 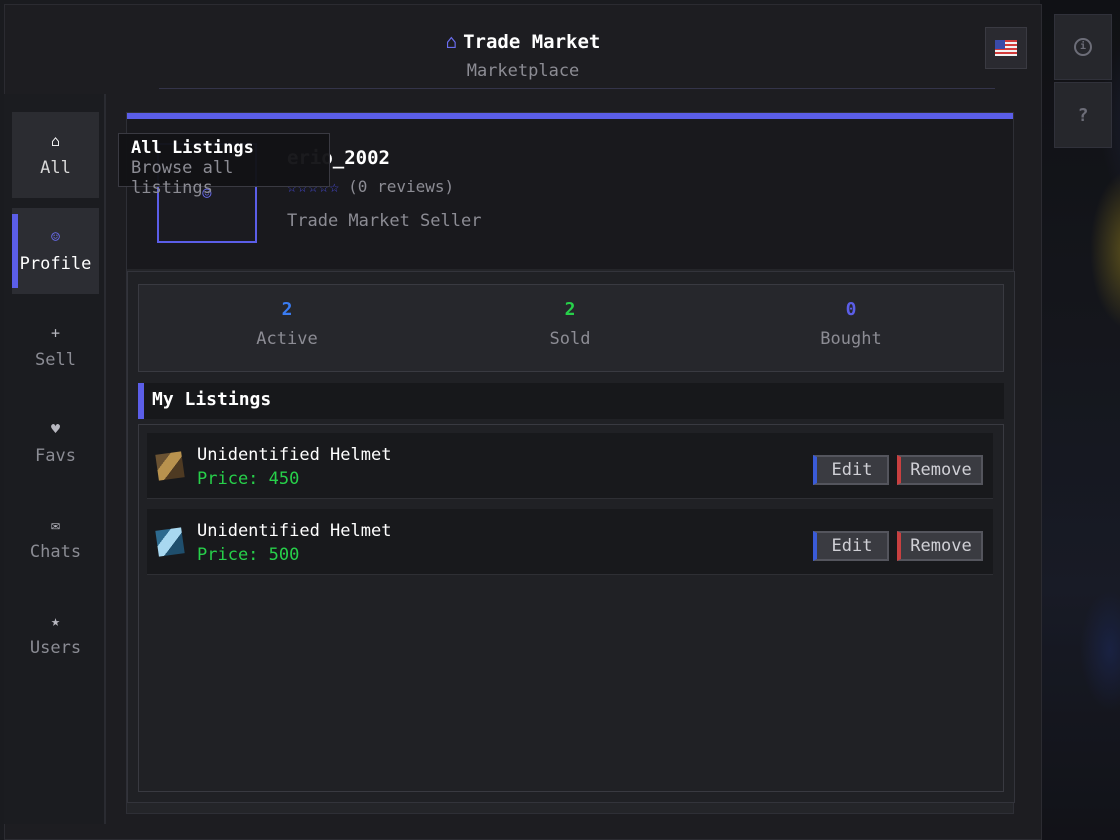 What do you see at coordinates (55, 635) in the screenshot?
I see `sidebar-item-users: ★ Users` at bounding box center [55, 635].